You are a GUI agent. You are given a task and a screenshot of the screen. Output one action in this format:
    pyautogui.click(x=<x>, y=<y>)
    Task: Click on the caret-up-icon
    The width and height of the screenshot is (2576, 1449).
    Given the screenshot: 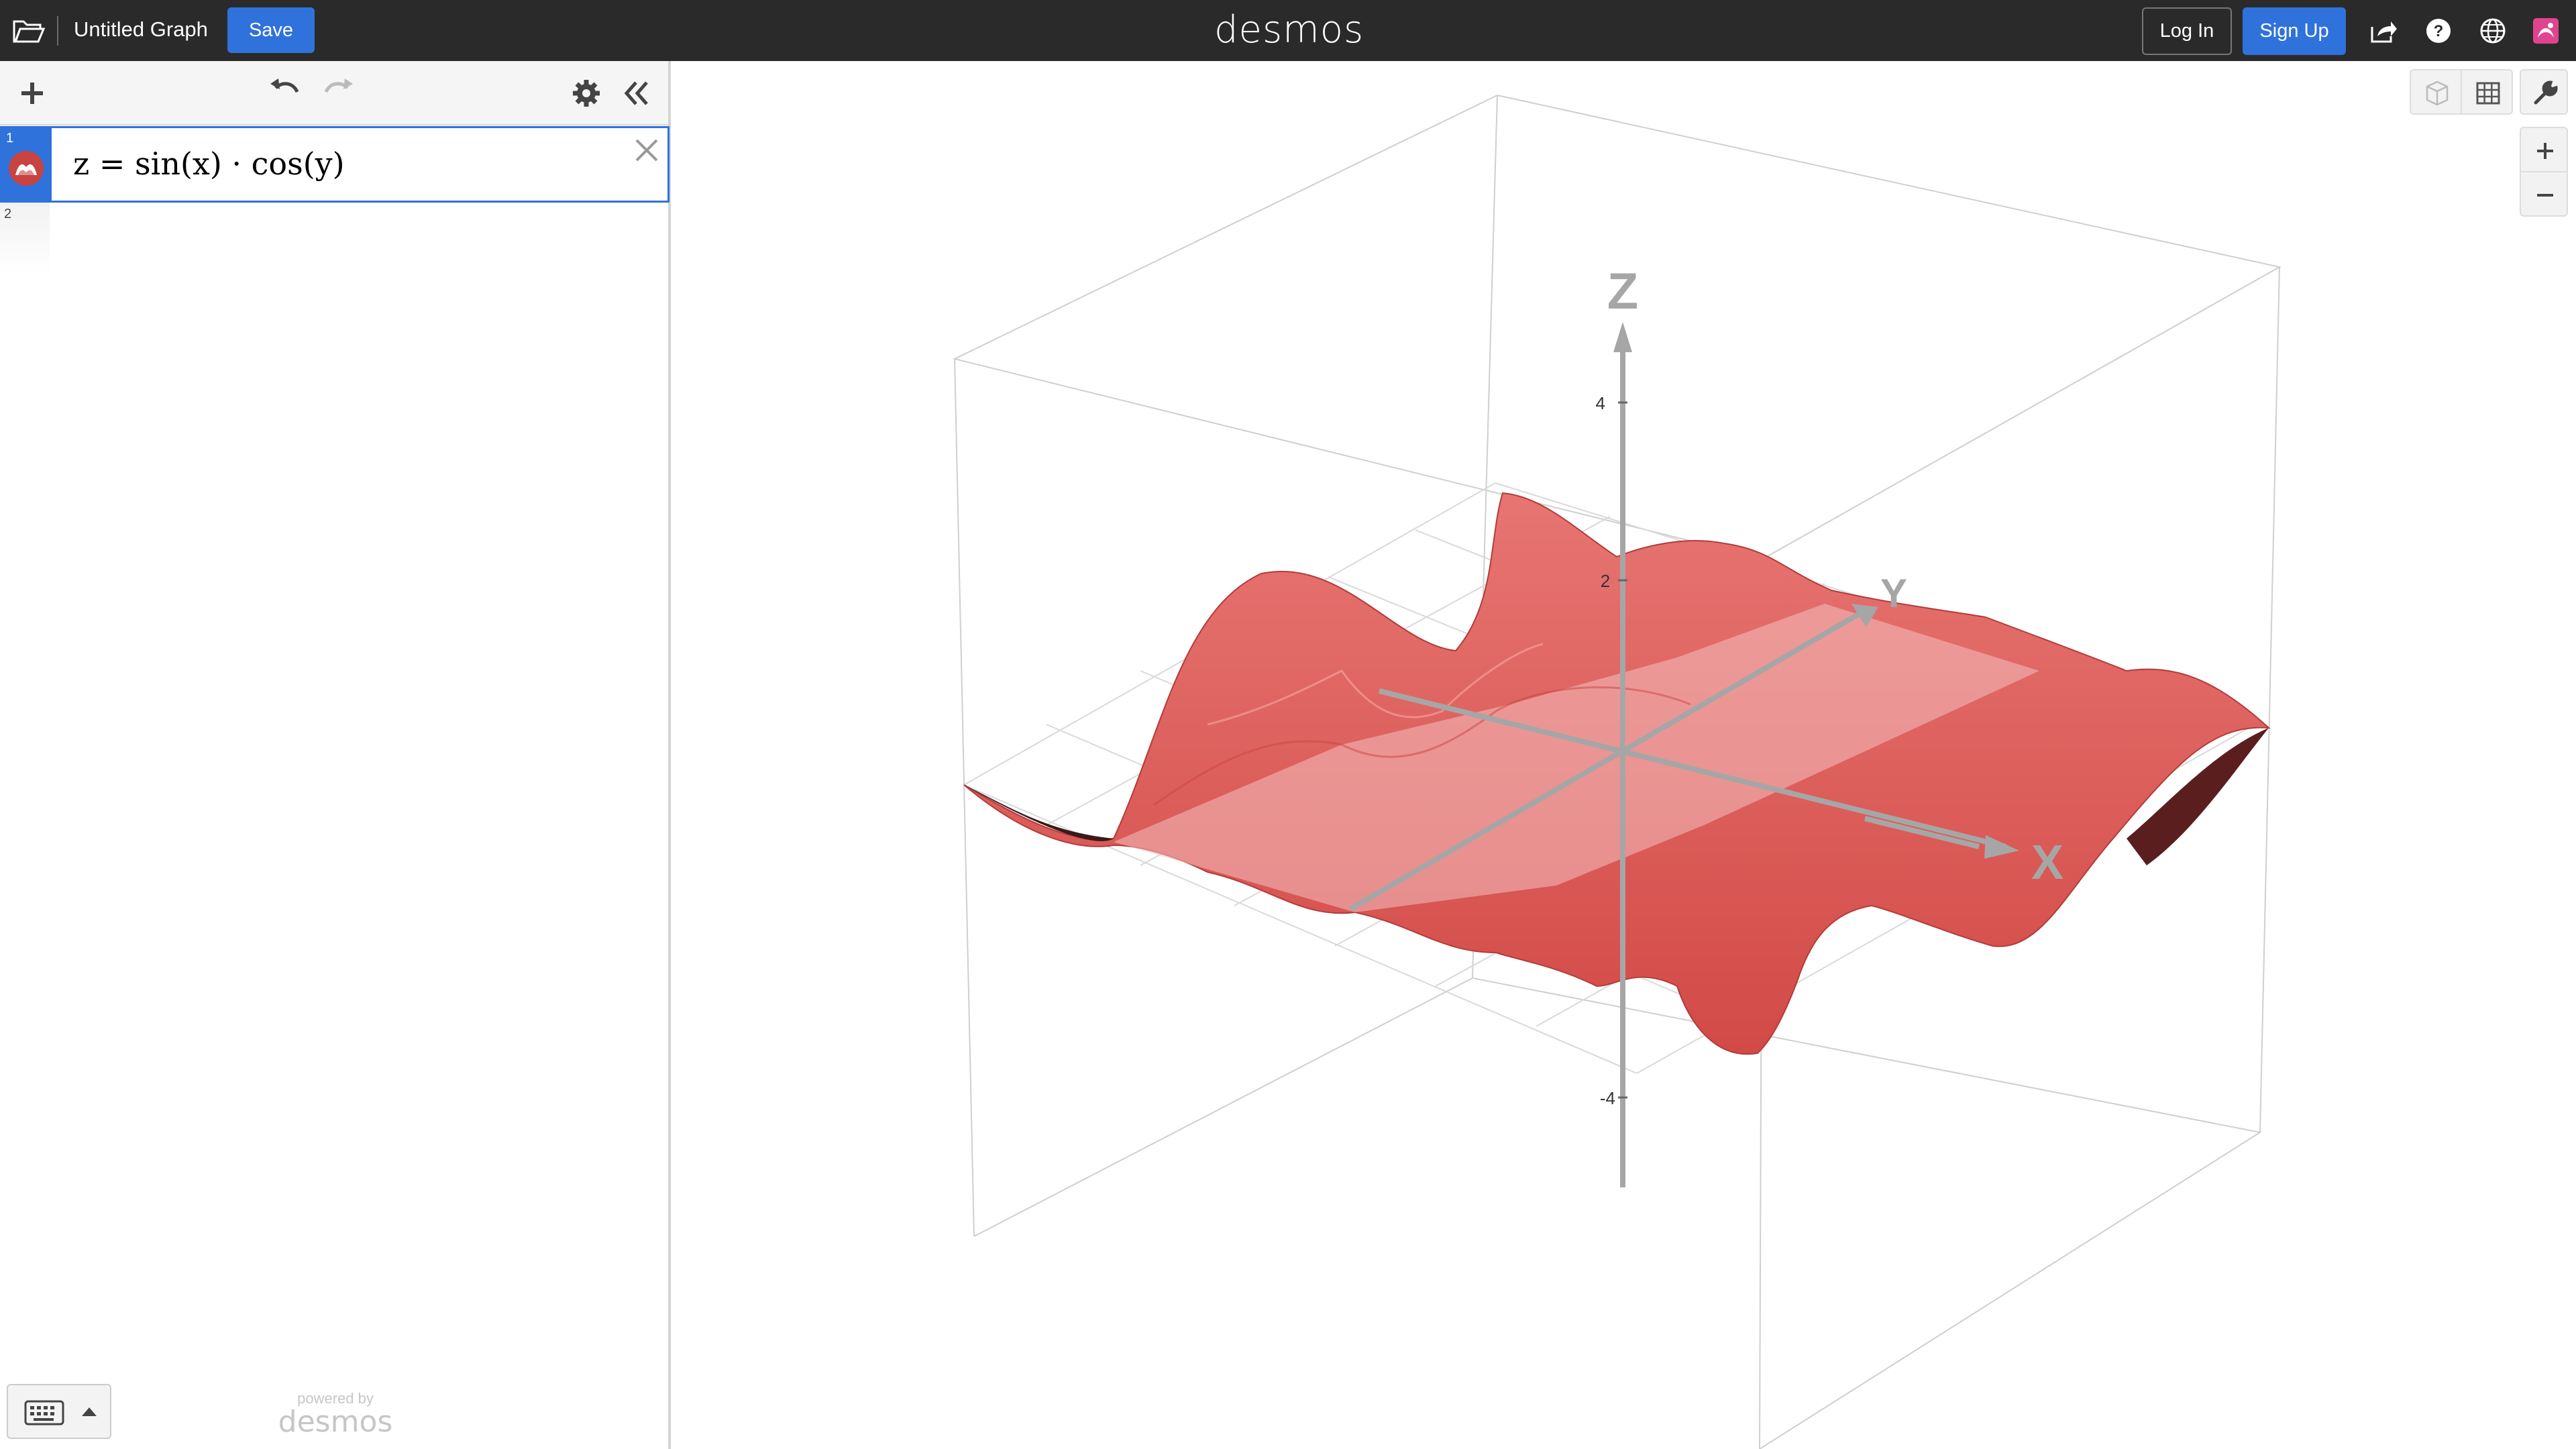 What is the action you would take?
    pyautogui.click(x=89, y=1411)
    